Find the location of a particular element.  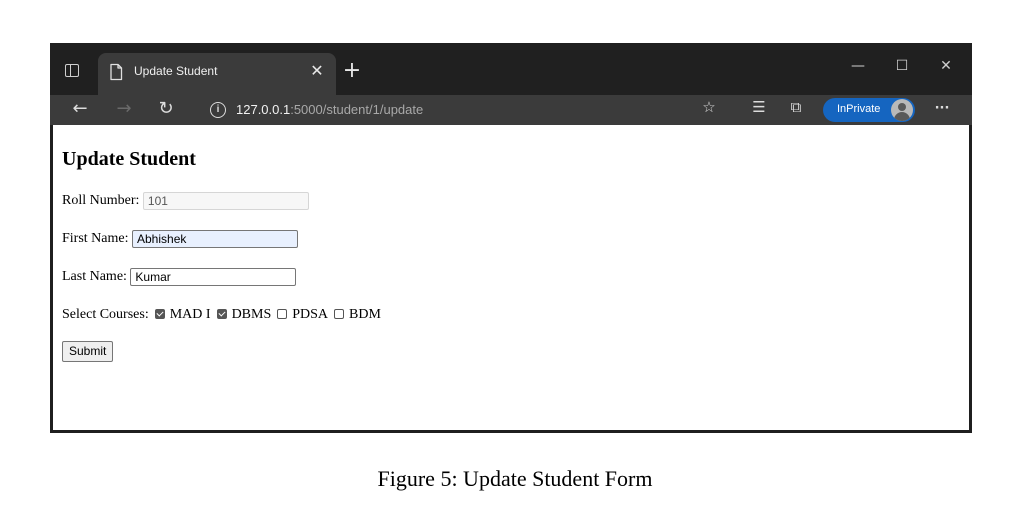

first-name-label: First Name: is located at coordinates (95, 238).